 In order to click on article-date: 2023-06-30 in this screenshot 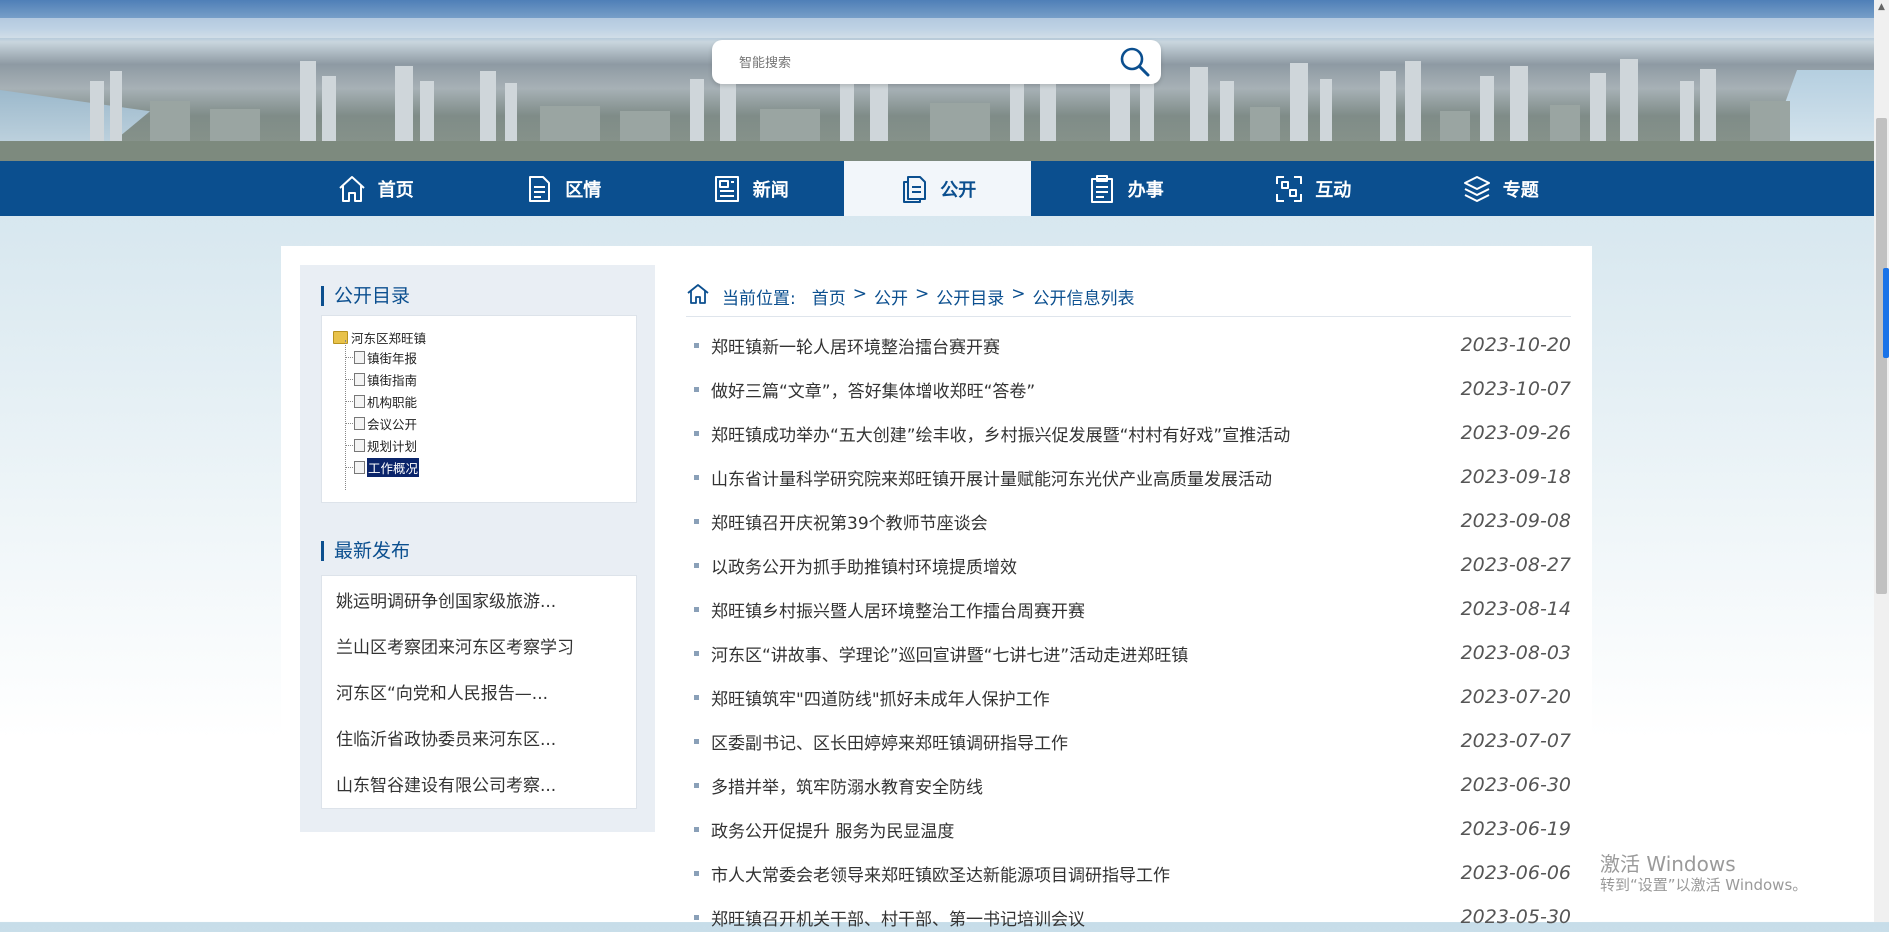, I will do `click(1515, 785)`.